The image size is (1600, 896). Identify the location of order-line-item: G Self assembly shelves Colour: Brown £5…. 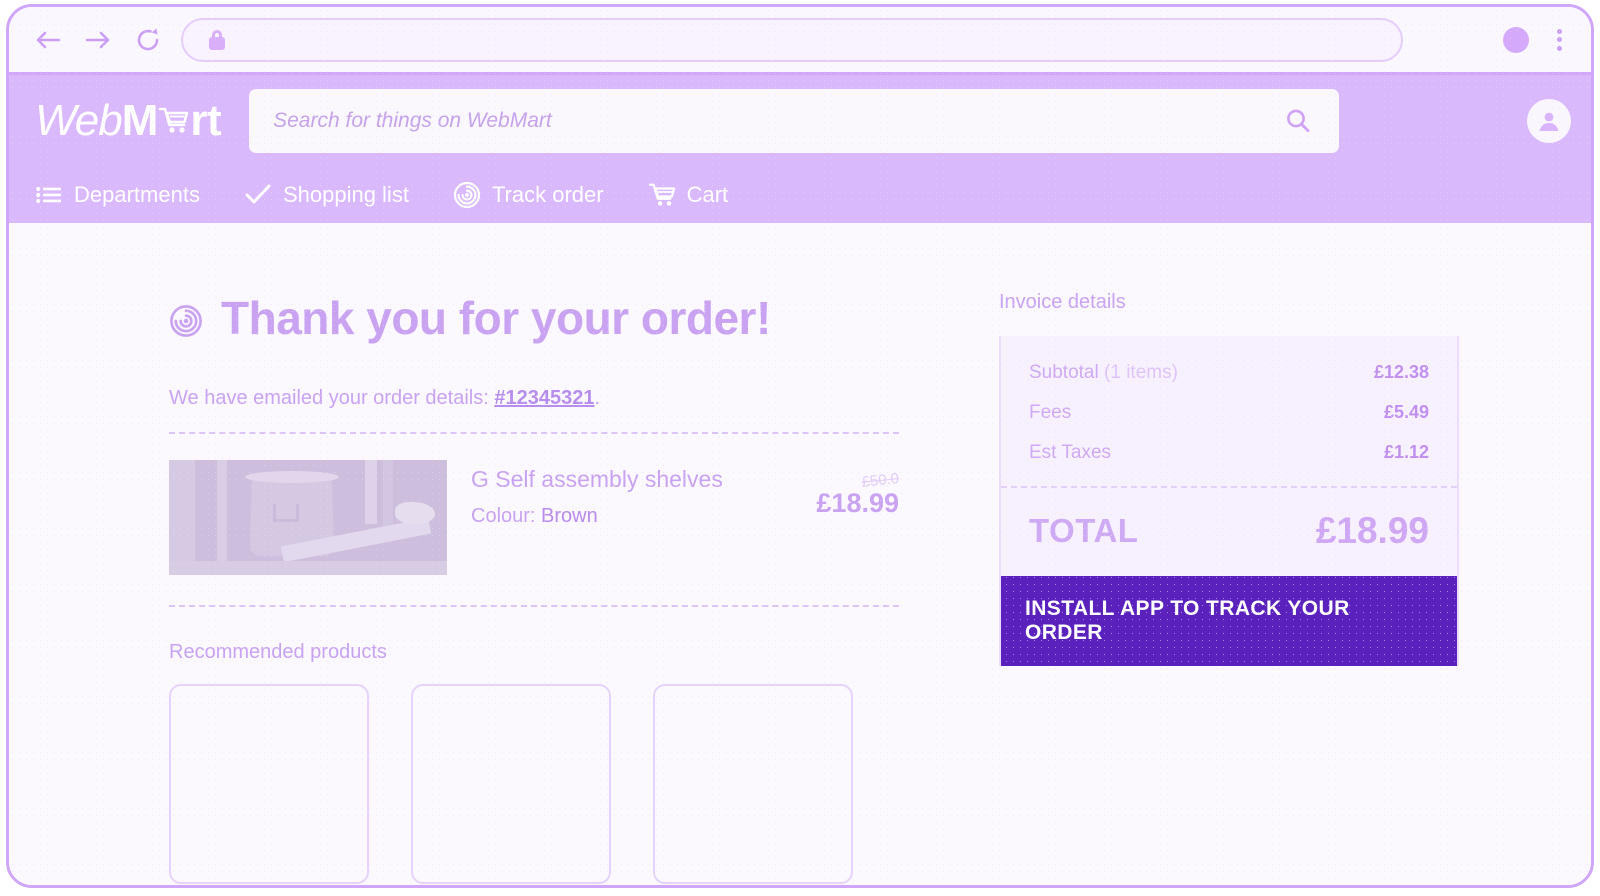
(534, 519).